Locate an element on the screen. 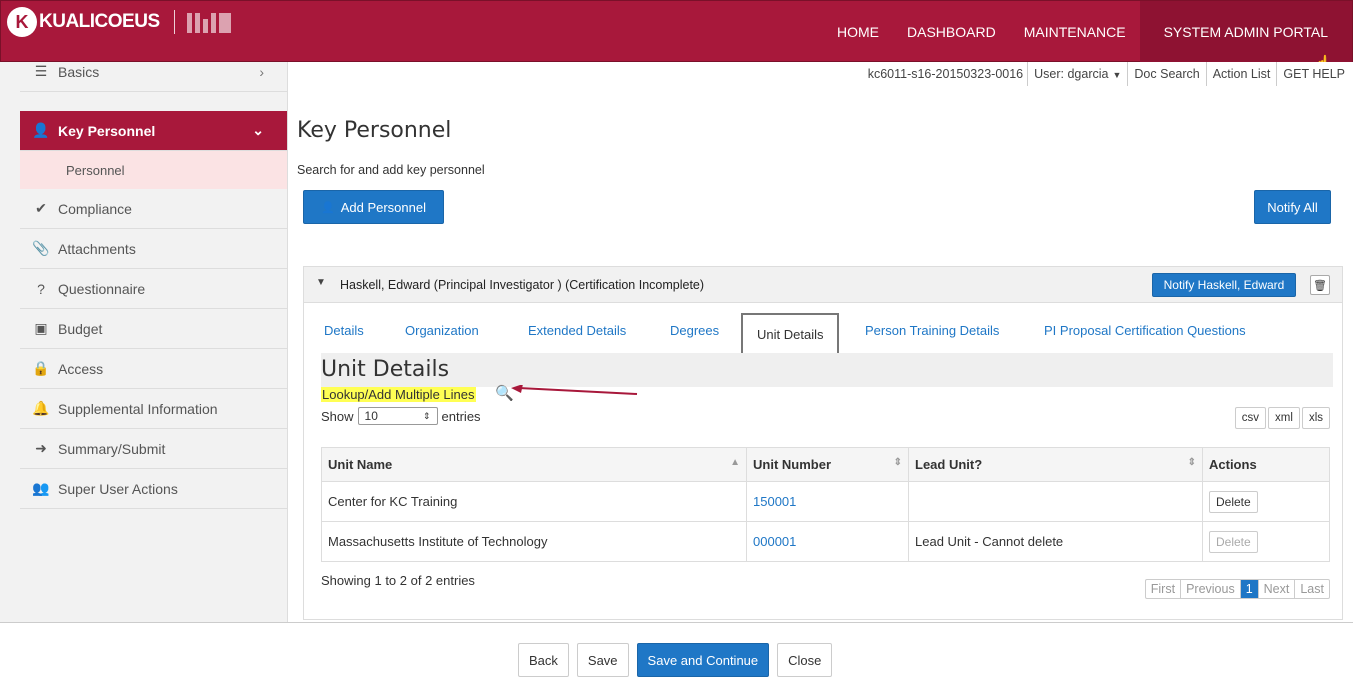 This screenshot has width=1353, height=694. user-menu-label: User: dgarcia is located at coordinates (1071, 74).